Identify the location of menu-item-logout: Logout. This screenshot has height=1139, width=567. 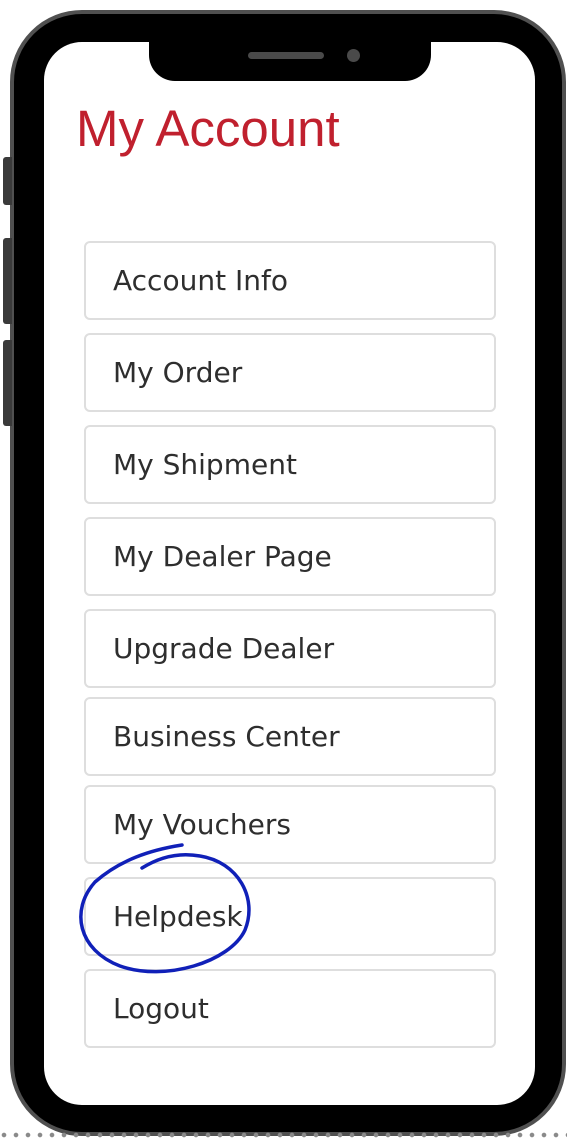
(290, 1008).